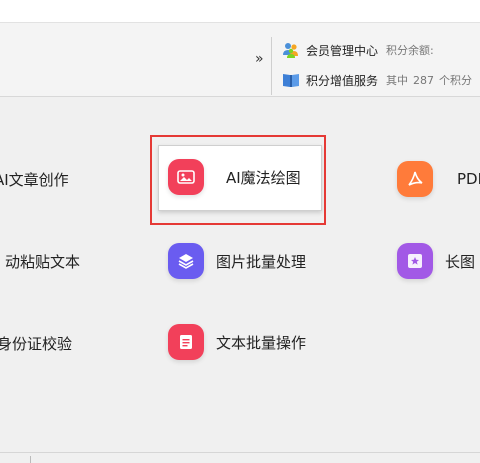  I want to click on tool-label: 文本批量操作, so click(261, 342).